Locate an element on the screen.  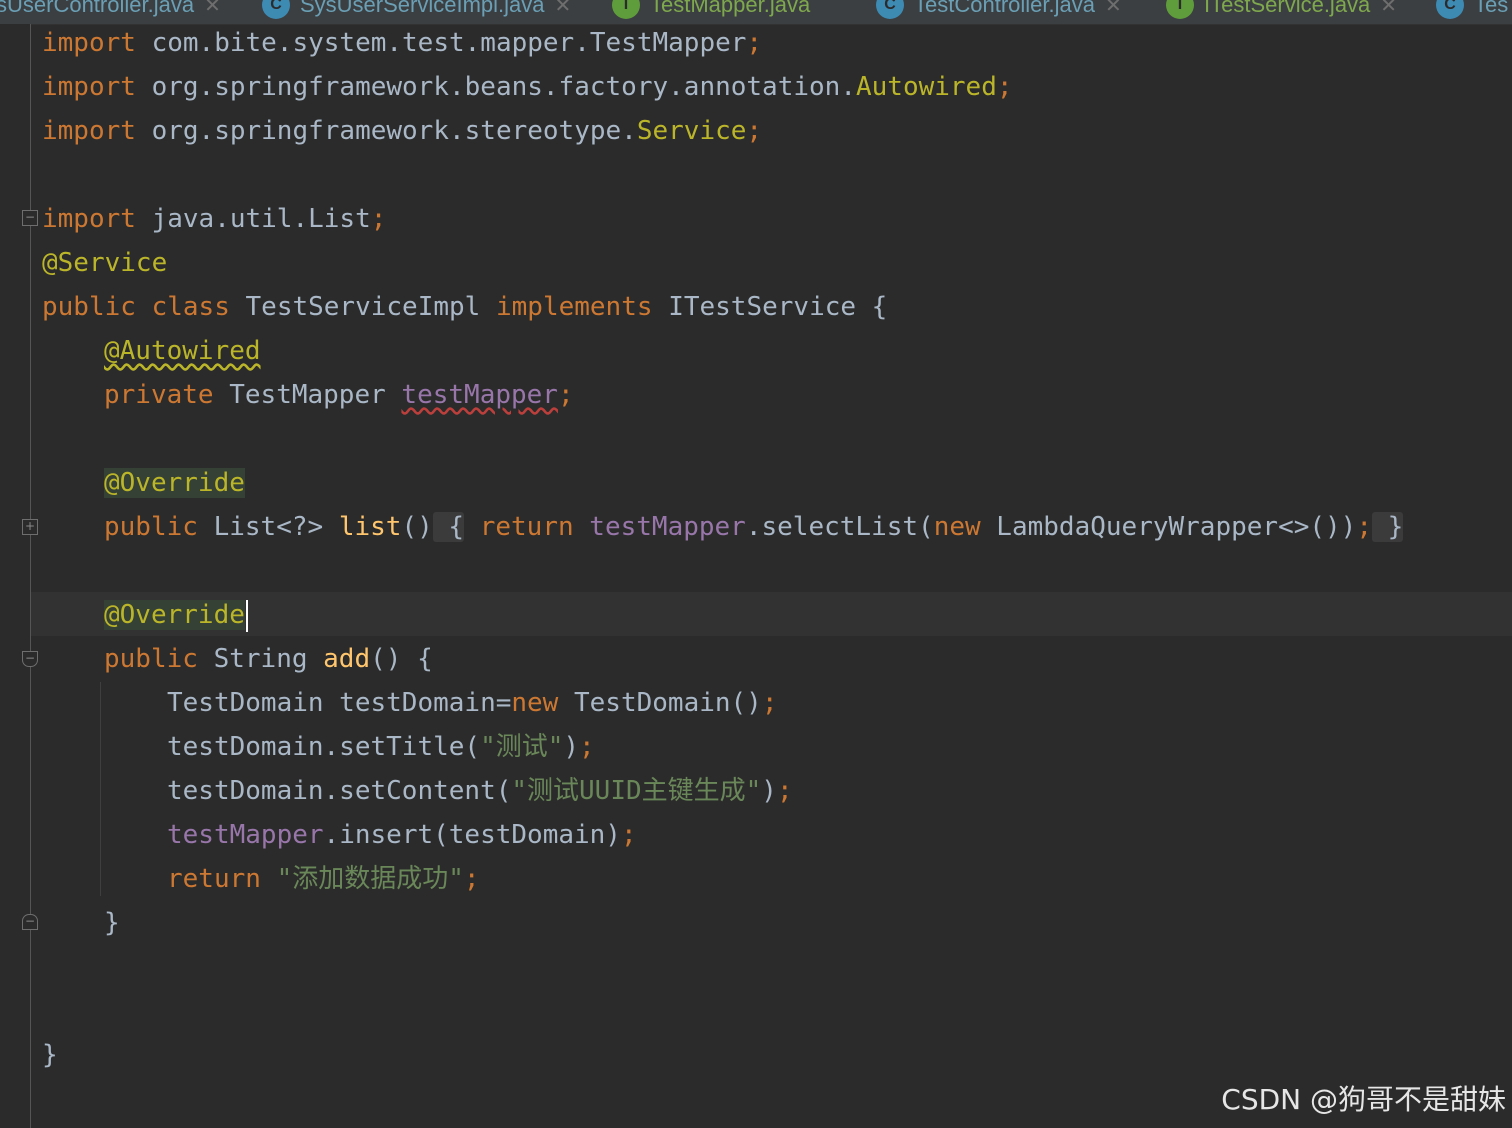
method-name: list is located at coordinates (370, 527).